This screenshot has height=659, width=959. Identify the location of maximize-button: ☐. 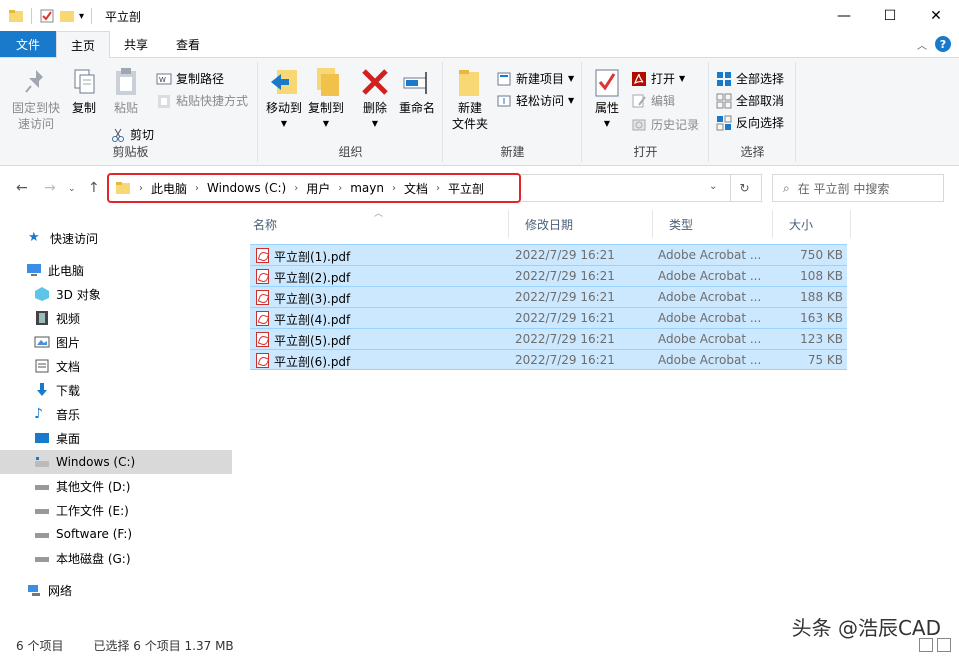
(890, 16).